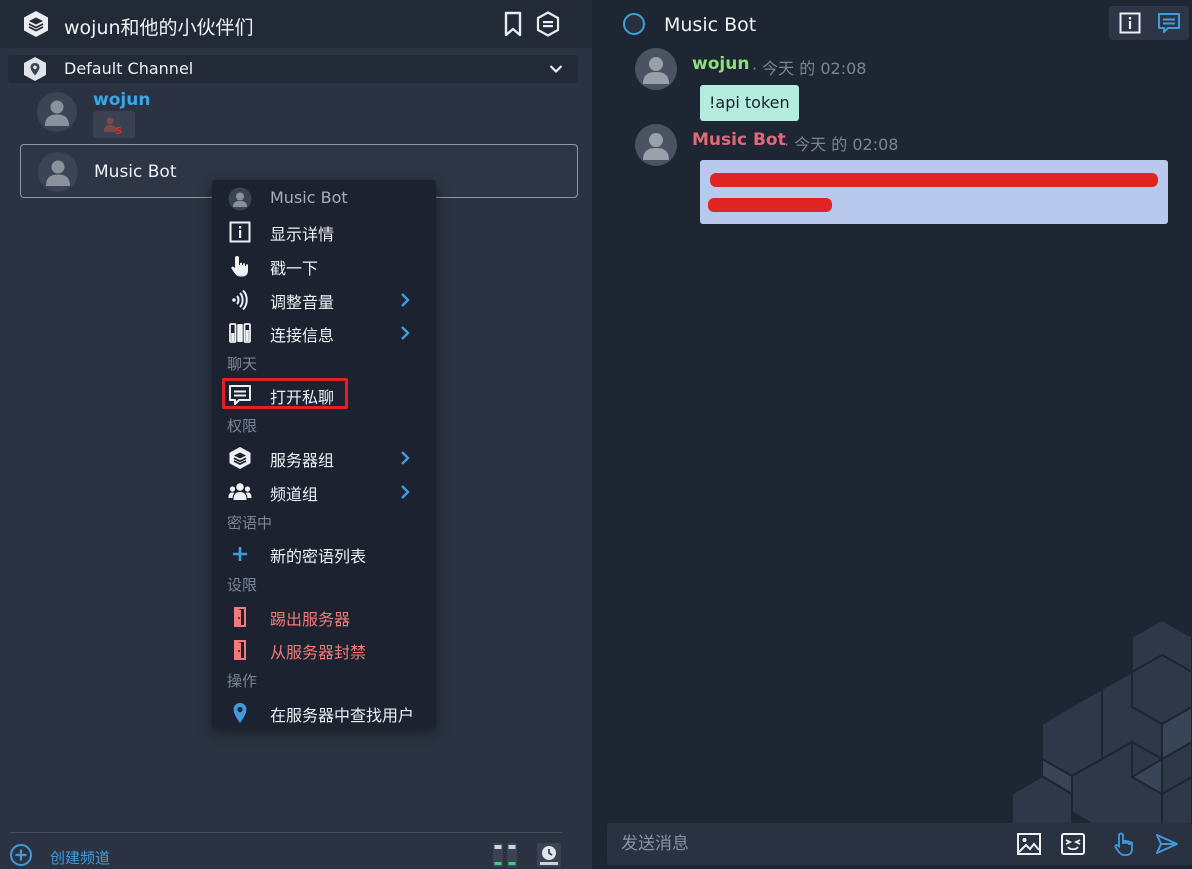 This screenshot has height=869, width=1192. Describe the element at coordinates (1167, 844) in the screenshot. I see `send-icon` at that location.